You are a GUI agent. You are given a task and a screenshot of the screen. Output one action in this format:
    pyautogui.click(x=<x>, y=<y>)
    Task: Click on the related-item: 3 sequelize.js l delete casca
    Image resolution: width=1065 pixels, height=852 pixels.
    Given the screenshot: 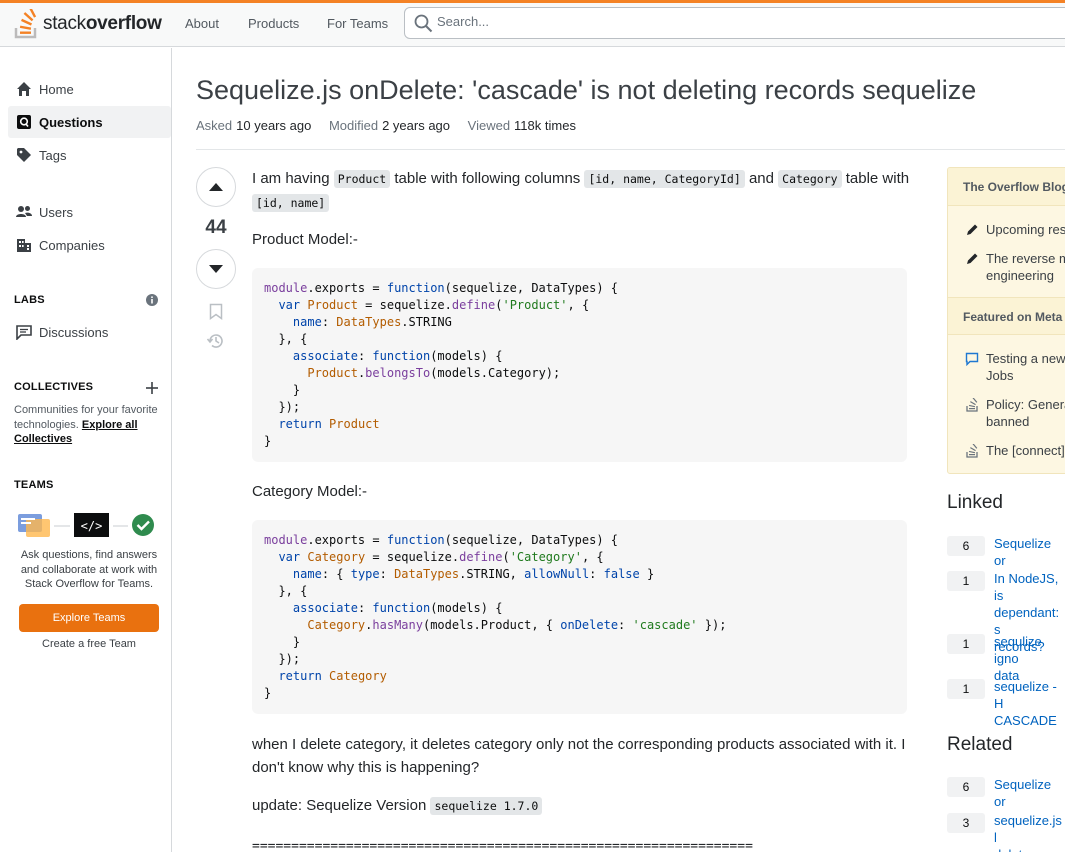 What is the action you would take?
    pyautogui.click(x=1006, y=832)
    